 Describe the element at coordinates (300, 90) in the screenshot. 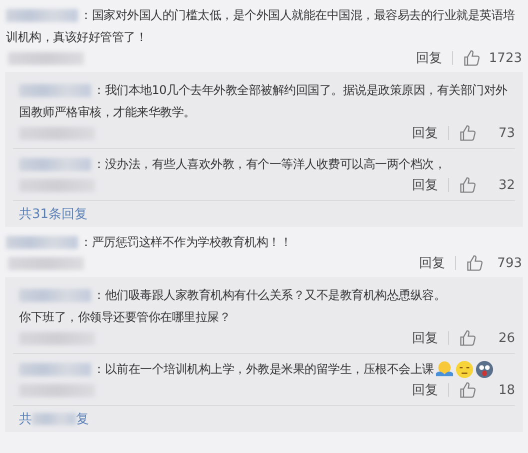

I see `reply-text: ：我们本地10几个去年外教全部被解约回国了。据说是政策原因，有关部门对外` at that location.